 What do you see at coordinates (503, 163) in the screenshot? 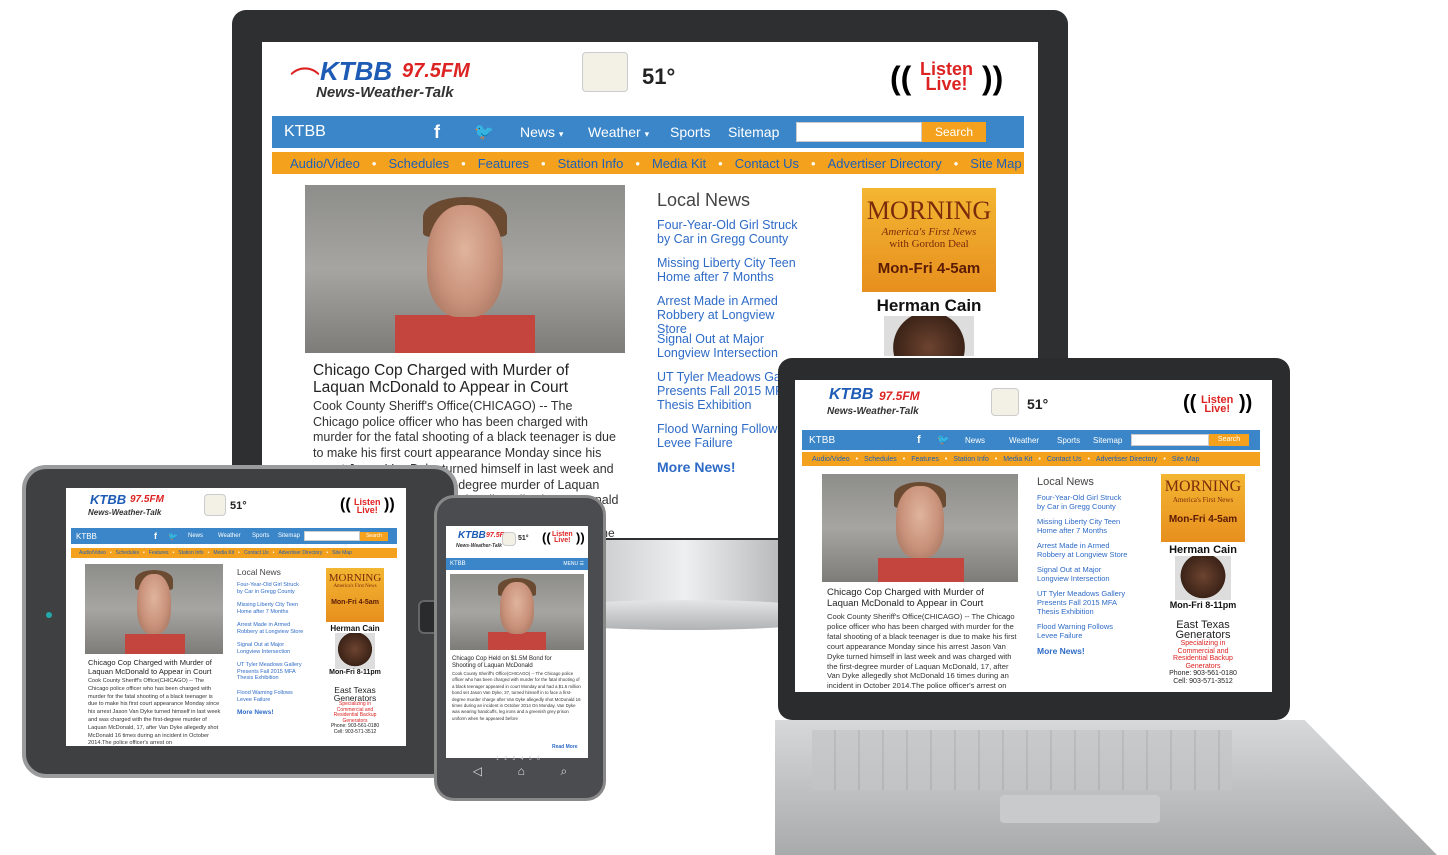
I see `subnav-features: Features` at bounding box center [503, 163].